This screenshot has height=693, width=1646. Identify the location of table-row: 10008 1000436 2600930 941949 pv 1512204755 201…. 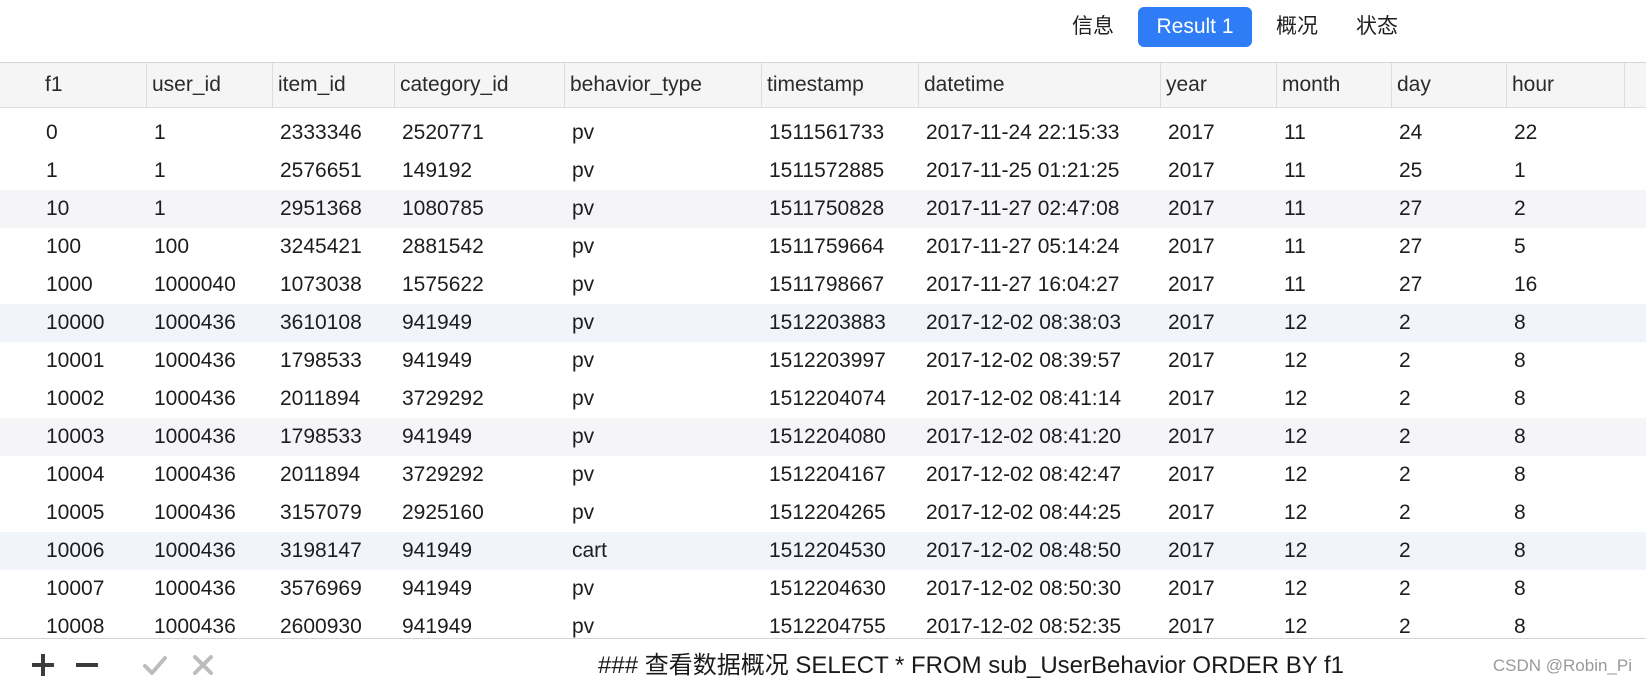
(823, 623).